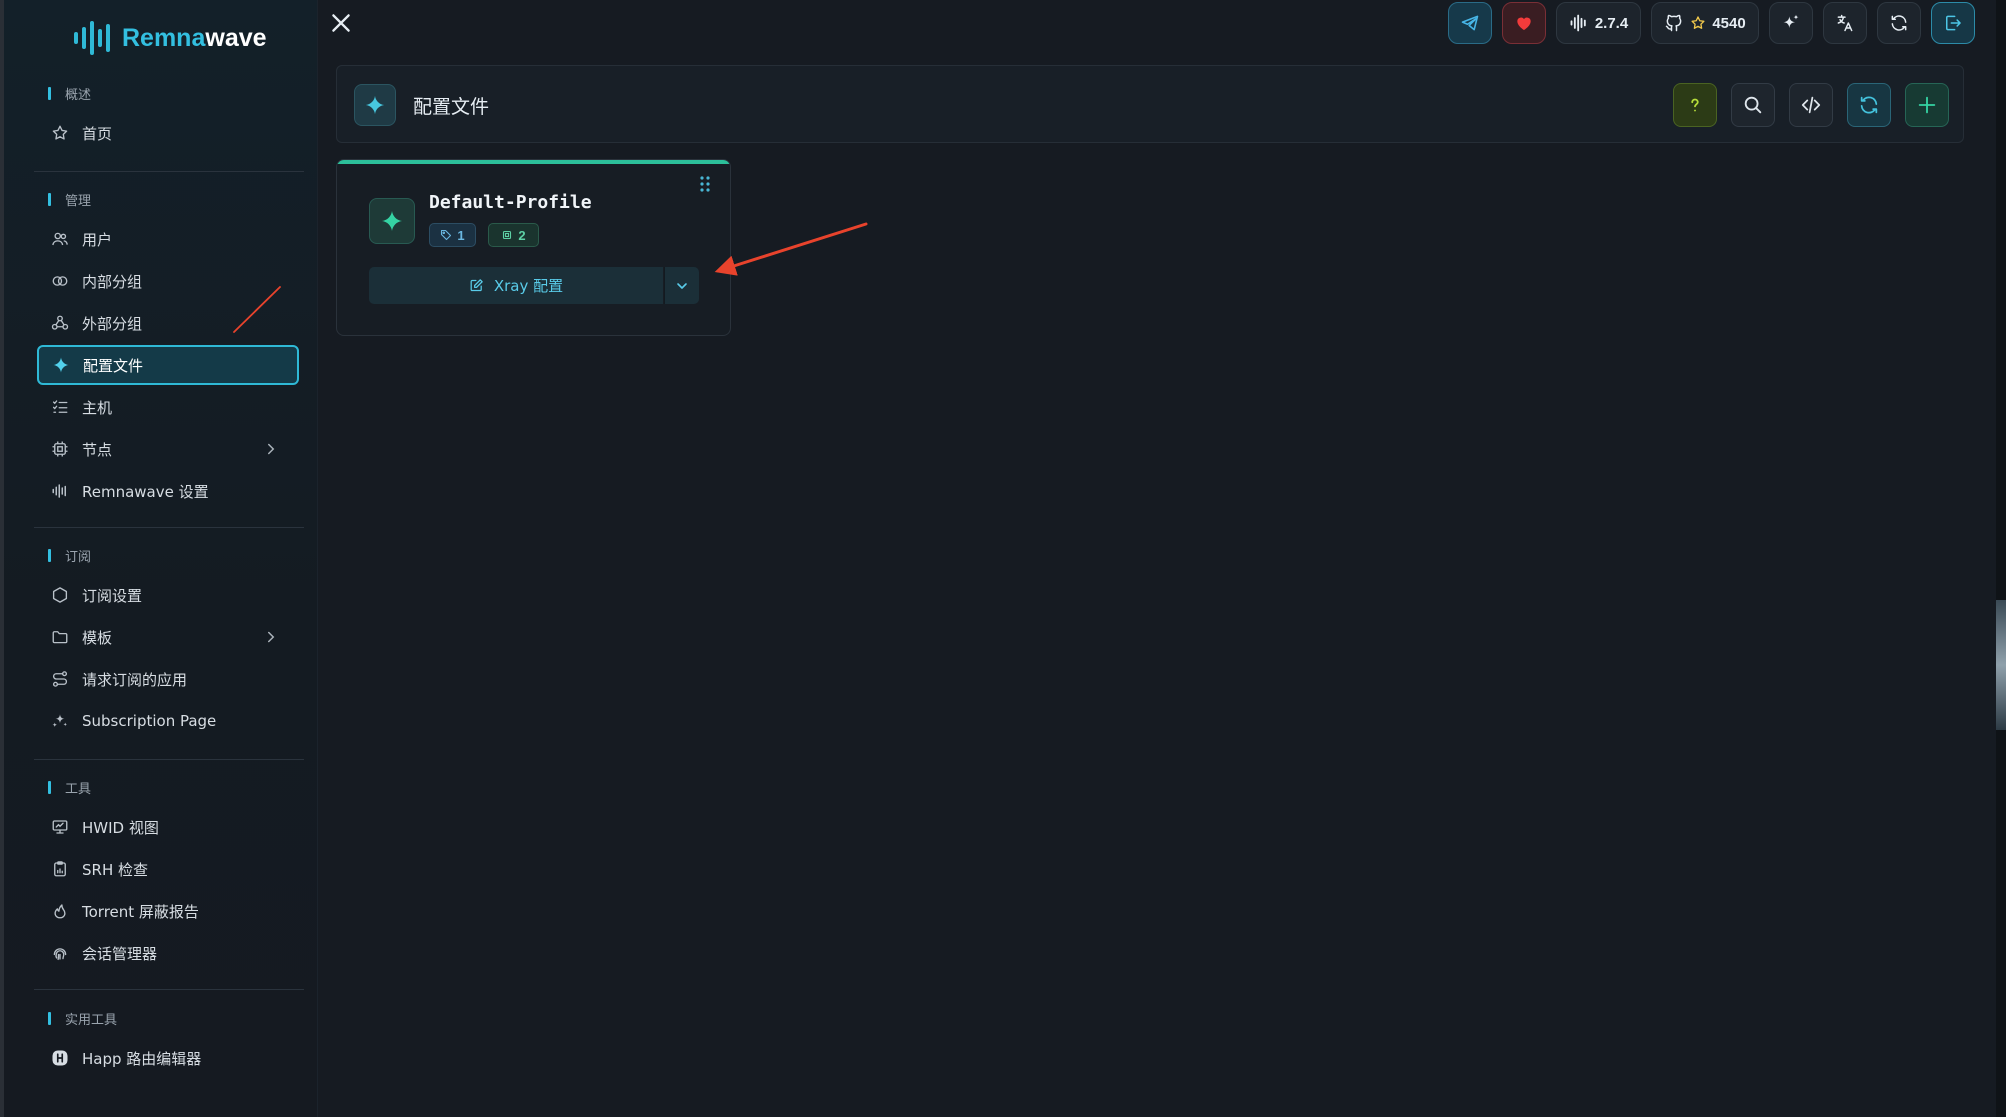 This screenshot has height=1117, width=2006. What do you see at coordinates (60, 869) in the screenshot?
I see `clipboard-chart-icon` at bounding box center [60, 869].